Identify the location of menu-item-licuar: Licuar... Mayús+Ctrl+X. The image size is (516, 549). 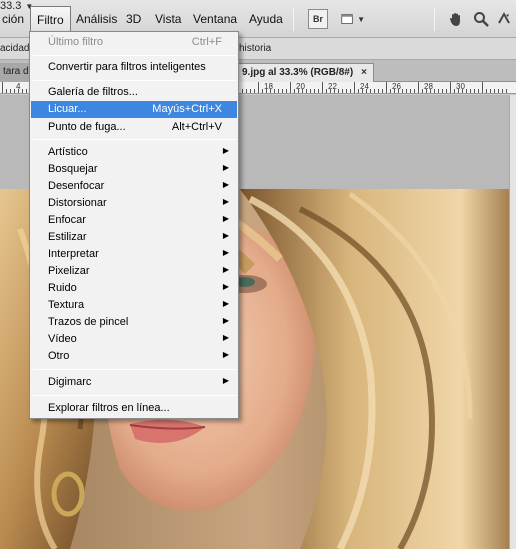
(134, 109).